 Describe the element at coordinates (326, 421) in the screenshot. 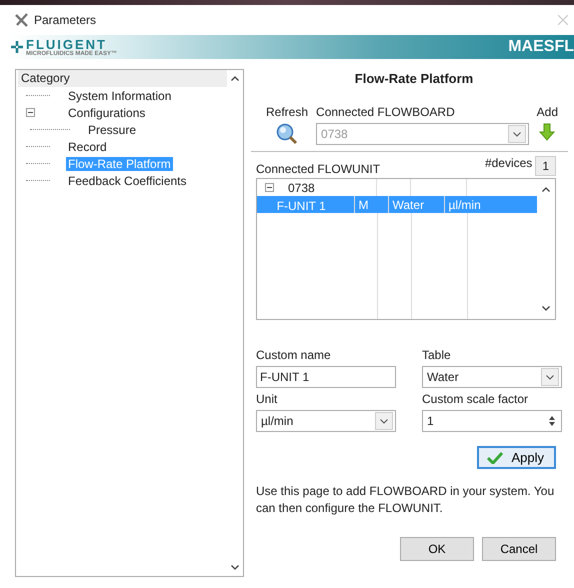

I see `unit-dropdown: µl/min` at that location.